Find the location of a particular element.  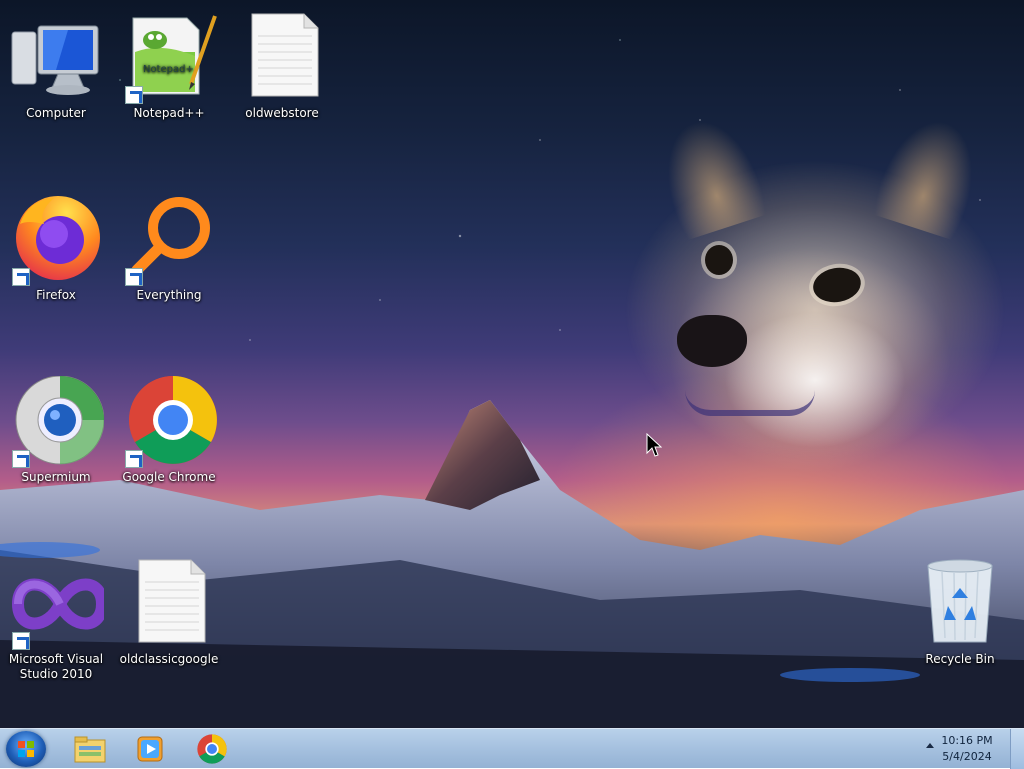

google-chrome-icon is located at coordinates (212, 749).